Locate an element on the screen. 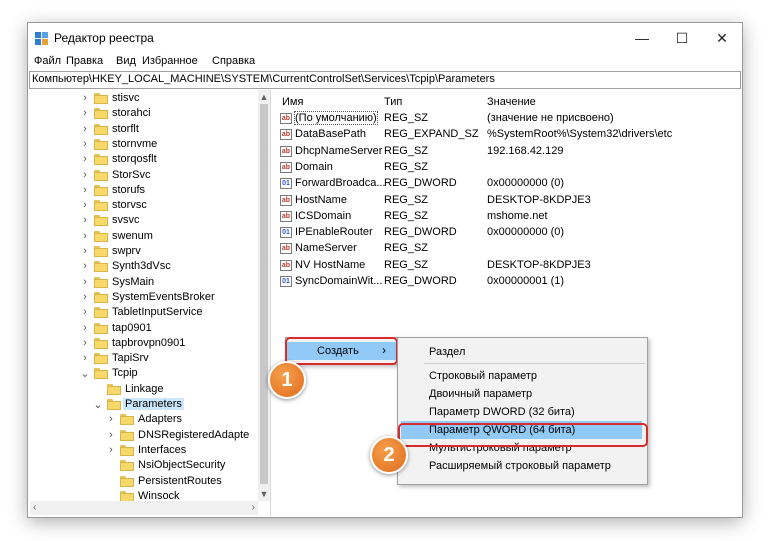  tree-item: › storahci is located at coordinates (144, 114).